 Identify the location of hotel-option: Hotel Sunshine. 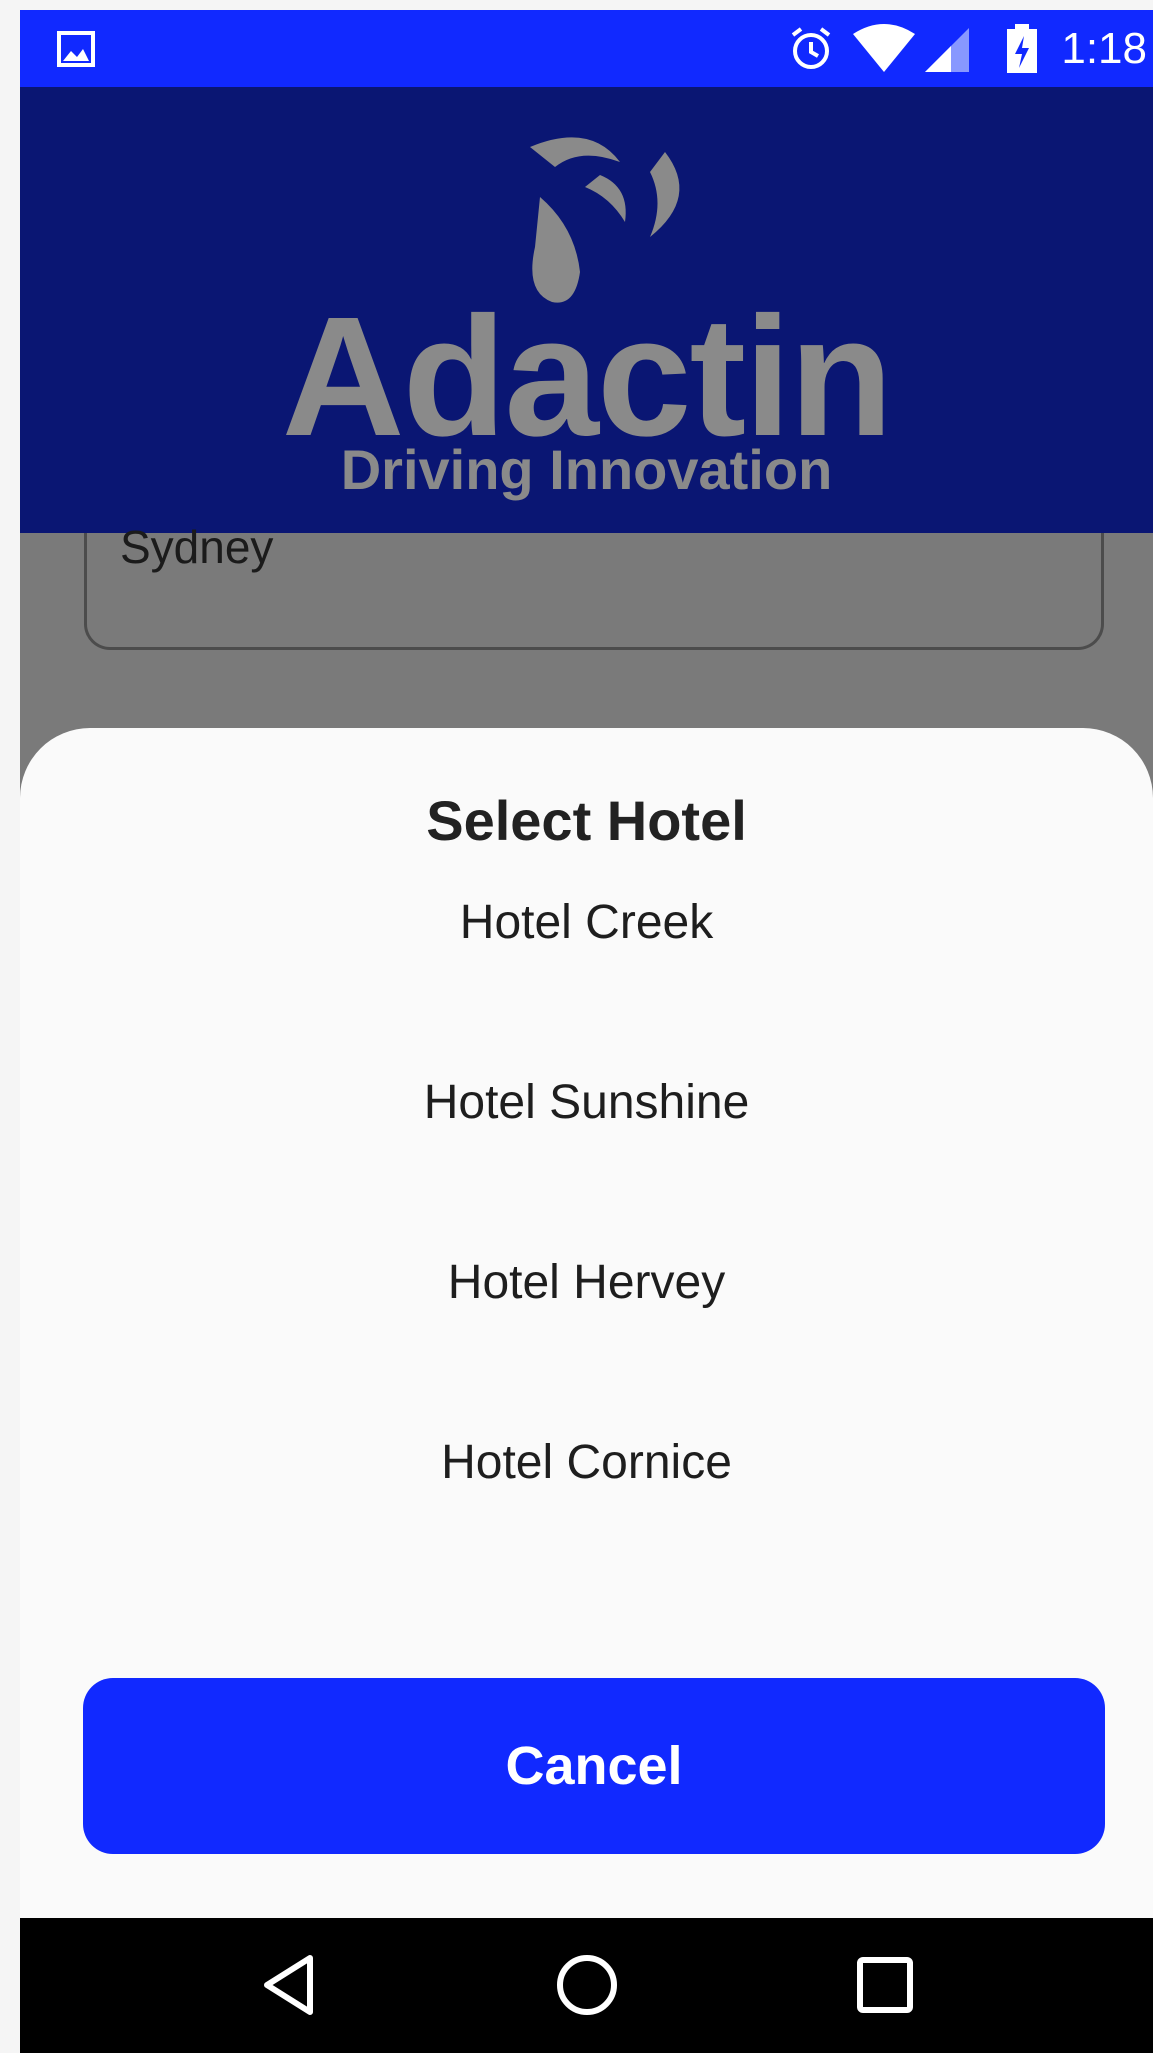
(586, 1148).